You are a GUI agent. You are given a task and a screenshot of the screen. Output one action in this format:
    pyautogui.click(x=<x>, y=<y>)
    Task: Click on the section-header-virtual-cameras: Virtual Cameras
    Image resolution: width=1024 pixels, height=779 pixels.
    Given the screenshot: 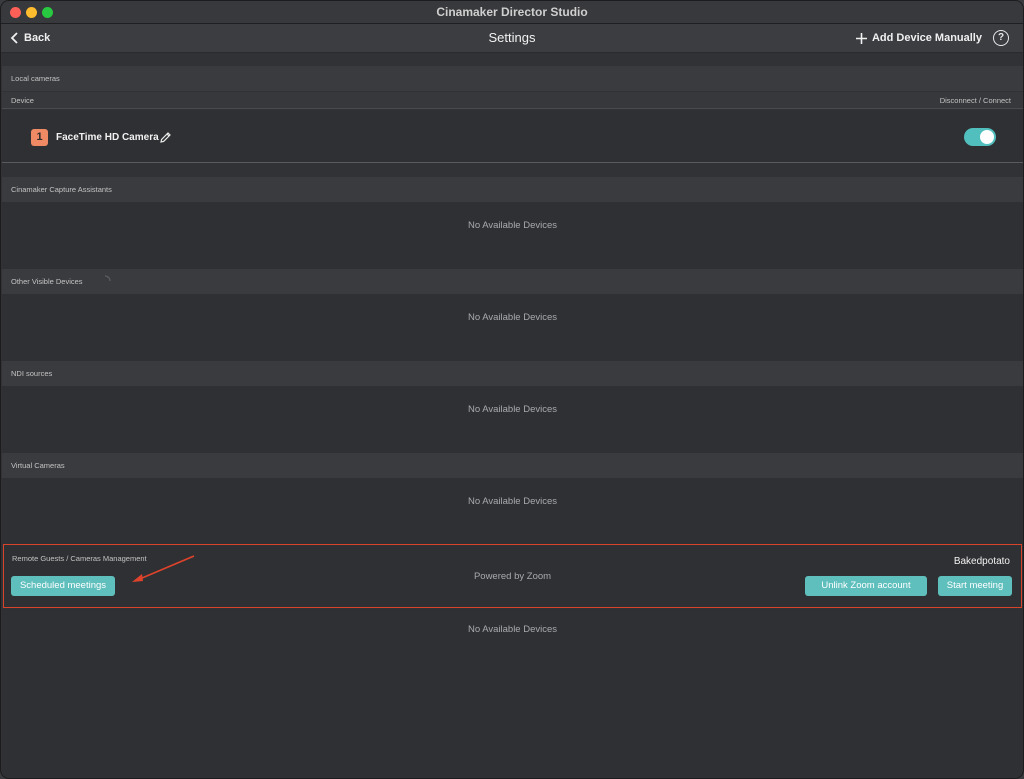 What is the action you would take?
    pyautogui.click(x=512, y=465)
    